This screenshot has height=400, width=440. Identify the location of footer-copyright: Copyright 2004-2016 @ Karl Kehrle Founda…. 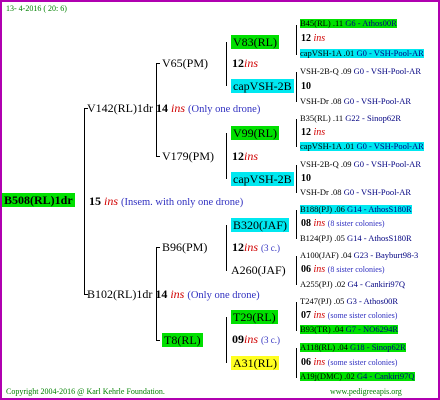
(85, 391).